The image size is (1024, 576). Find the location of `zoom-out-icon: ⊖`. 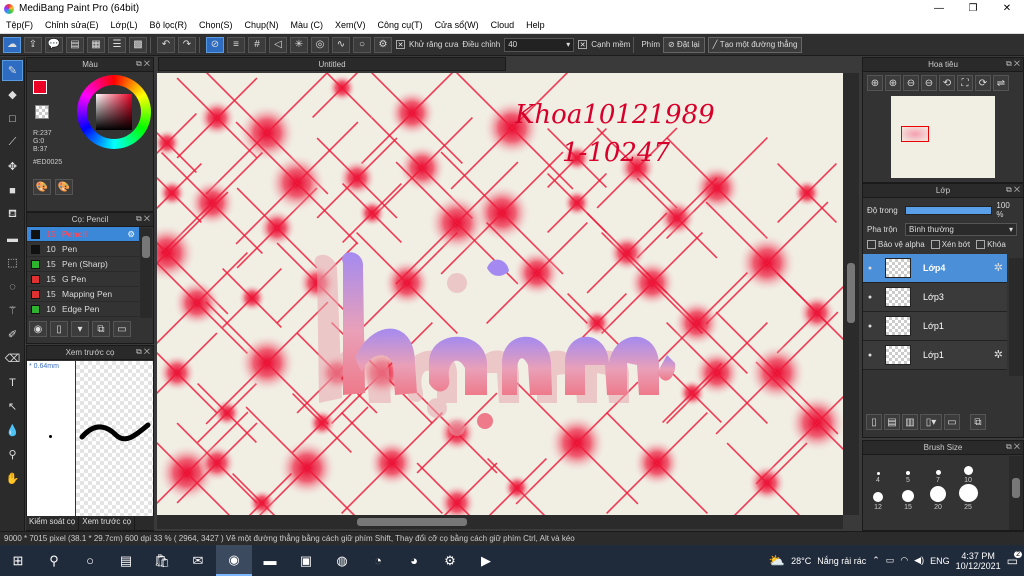

zoom-out-icon: ⊖ is located at coordinates (911, 83).